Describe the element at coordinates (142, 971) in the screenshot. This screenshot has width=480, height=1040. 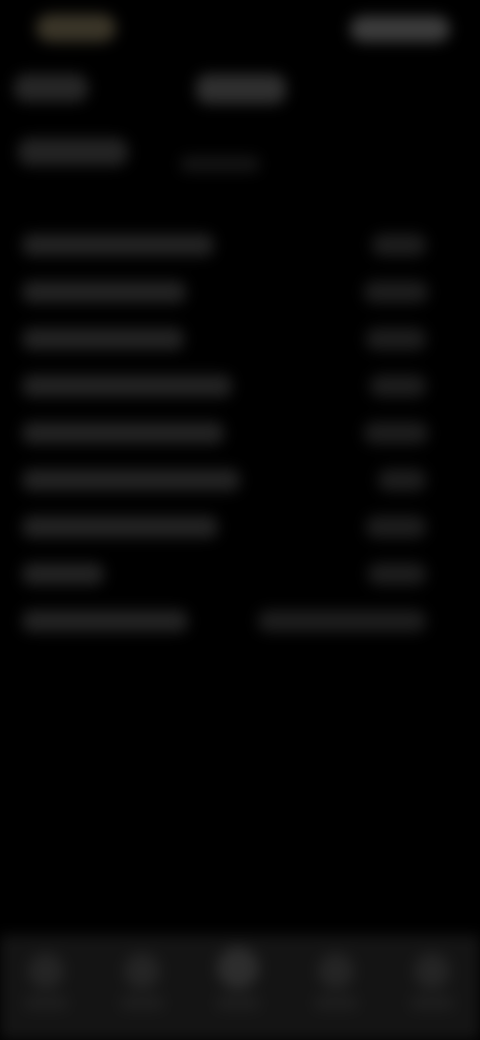
I see `list-icon` at that location.